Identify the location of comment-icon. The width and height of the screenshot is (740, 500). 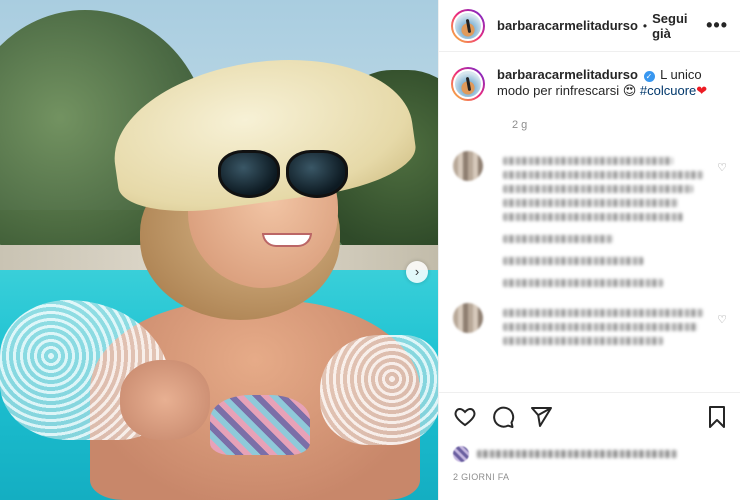
(503, 417).